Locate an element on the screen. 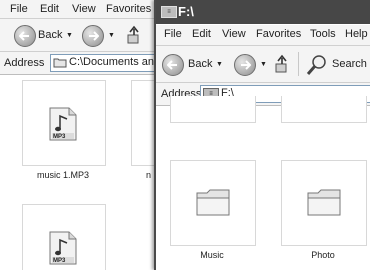 The height and width of the screenshot is (270, 370). folder-name: Music is located at coordinates (212, 255).